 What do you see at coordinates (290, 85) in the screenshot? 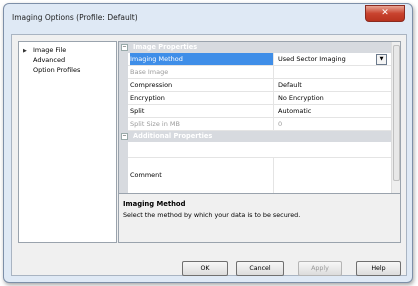
I see `property-value: Default` at bounding box center [290, 85].